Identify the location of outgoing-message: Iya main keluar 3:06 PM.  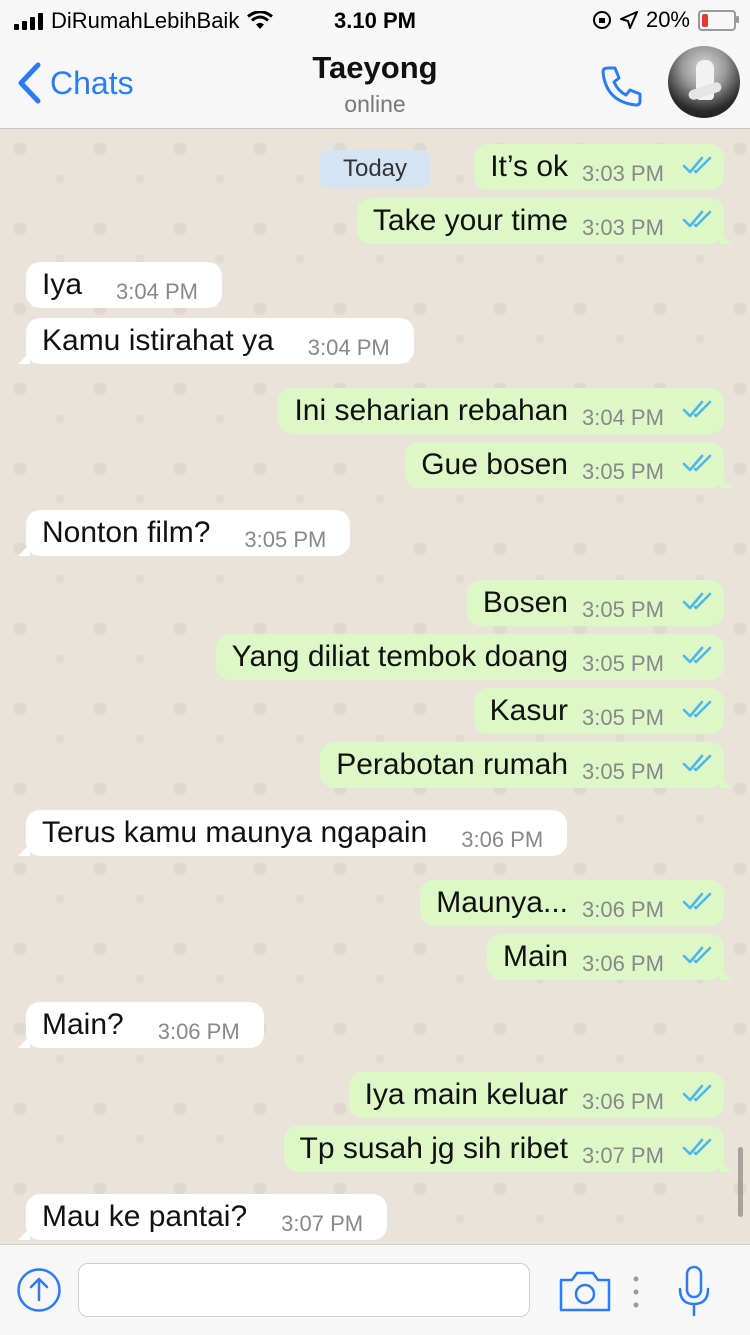
(536, 1095).